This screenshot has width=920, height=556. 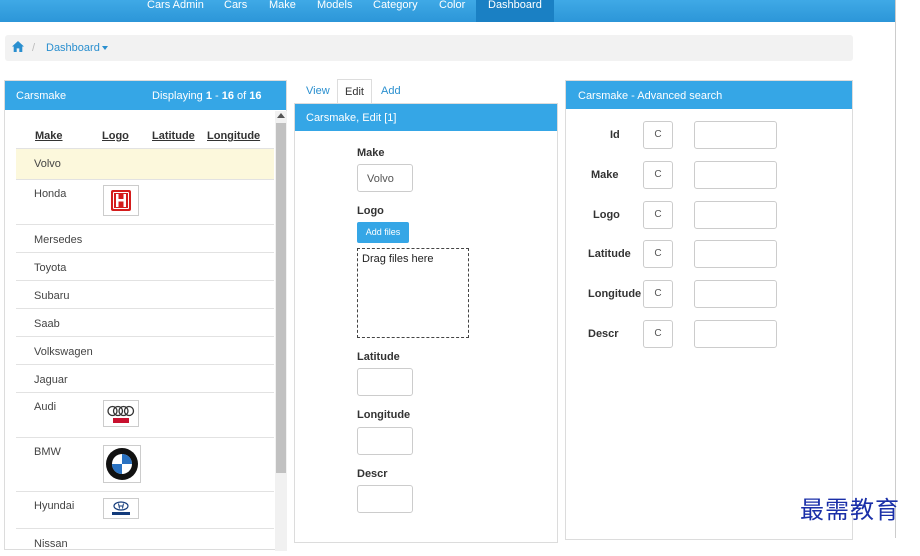 What do you see at coordinates (354, 91) in the screenshot?
I see `tab-edit: Edit` at bounding box center [354, 91].